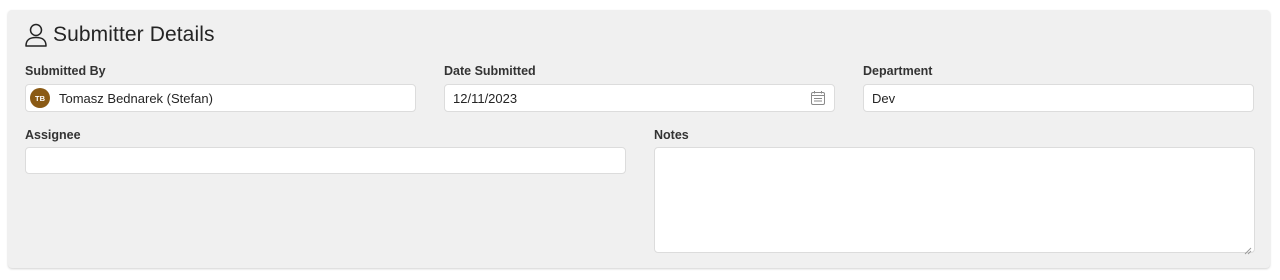  What do you see at coordinates (53, 135) in the screenshot?
I see `assignee-label: Assignee` at bounding box center [53, 135].